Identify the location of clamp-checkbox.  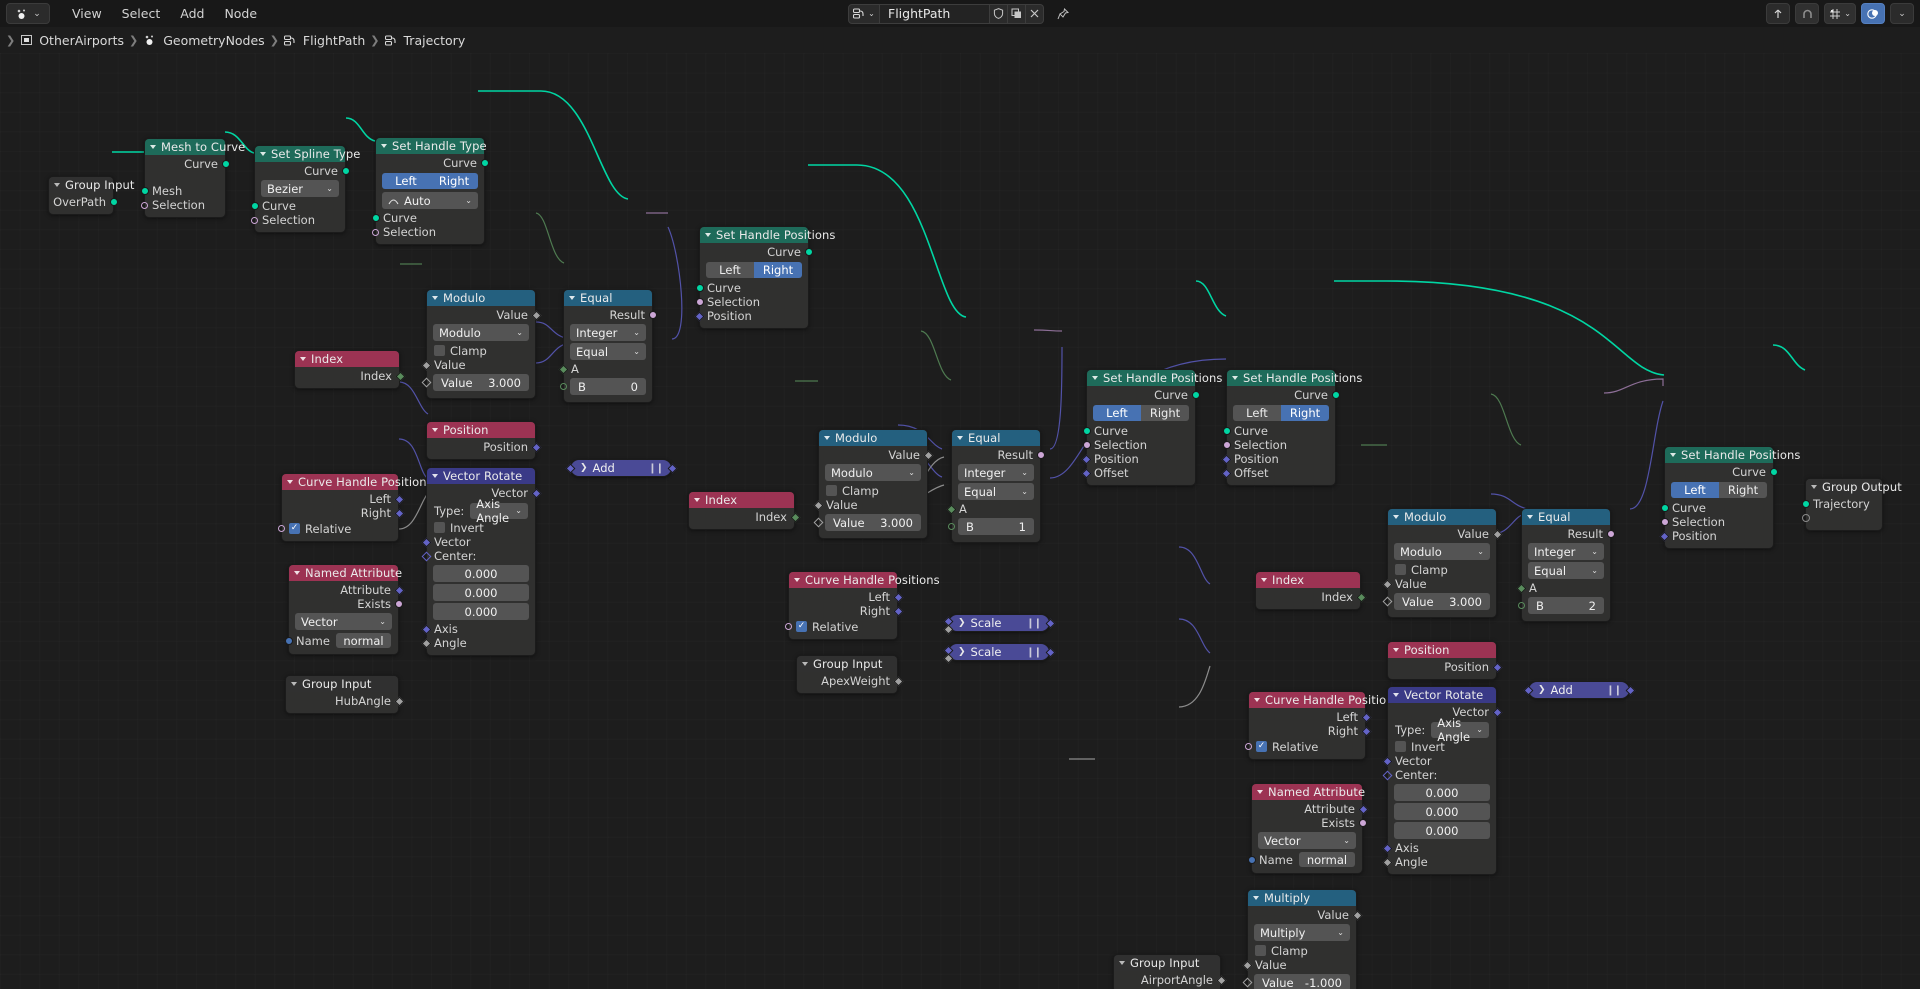
(439, 350).